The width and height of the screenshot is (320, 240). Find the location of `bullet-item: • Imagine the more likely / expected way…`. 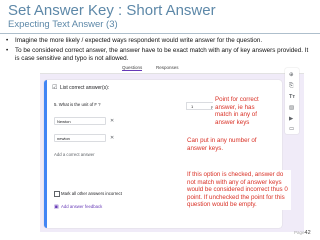

bullet-item: • Imagine the more likely / expected way… is located at coordinates (160, 41).